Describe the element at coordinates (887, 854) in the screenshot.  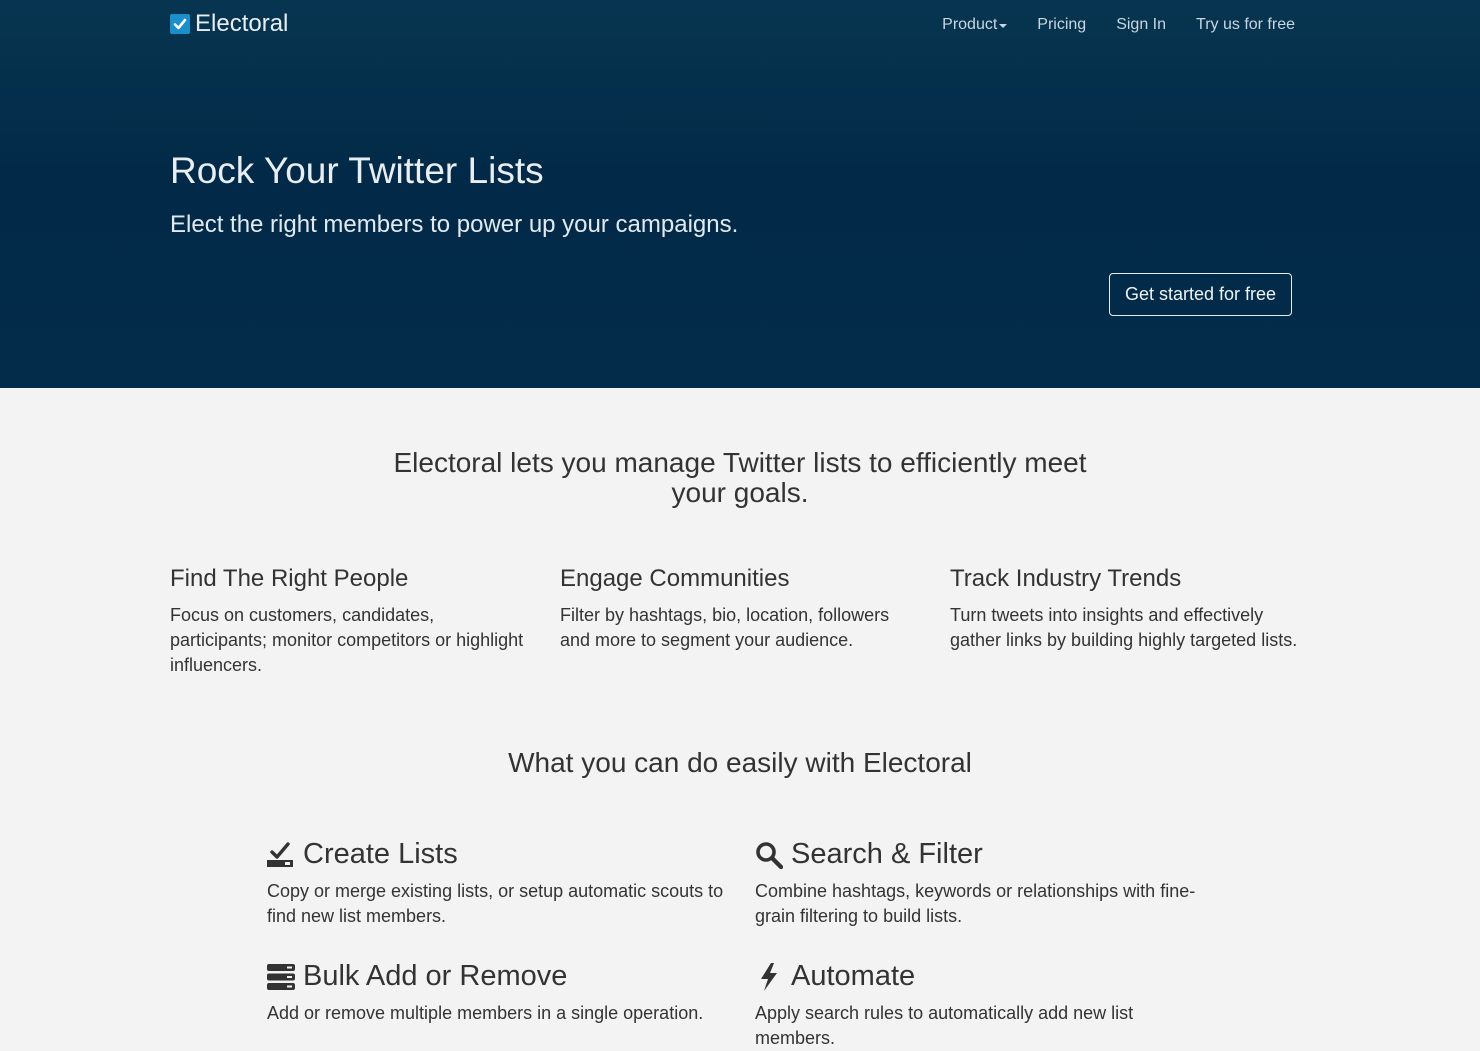
I see `capability-title: Search & Filter` at that location.